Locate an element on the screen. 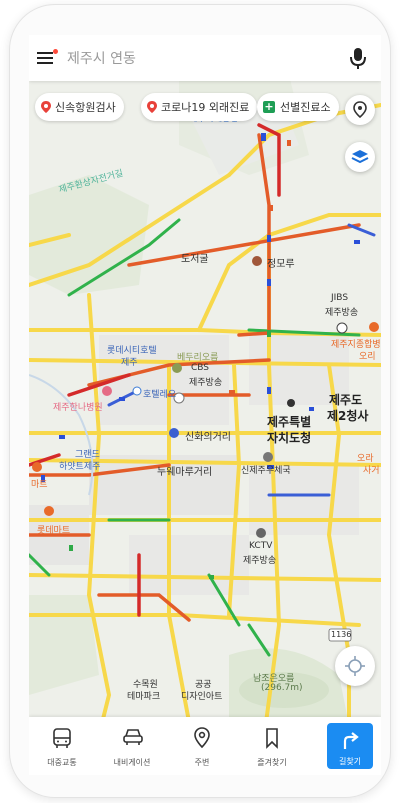 This screenshot has width=400, height=803. map-label-hotel-leo: 호텔레오 is located at coordinates (160, 395).